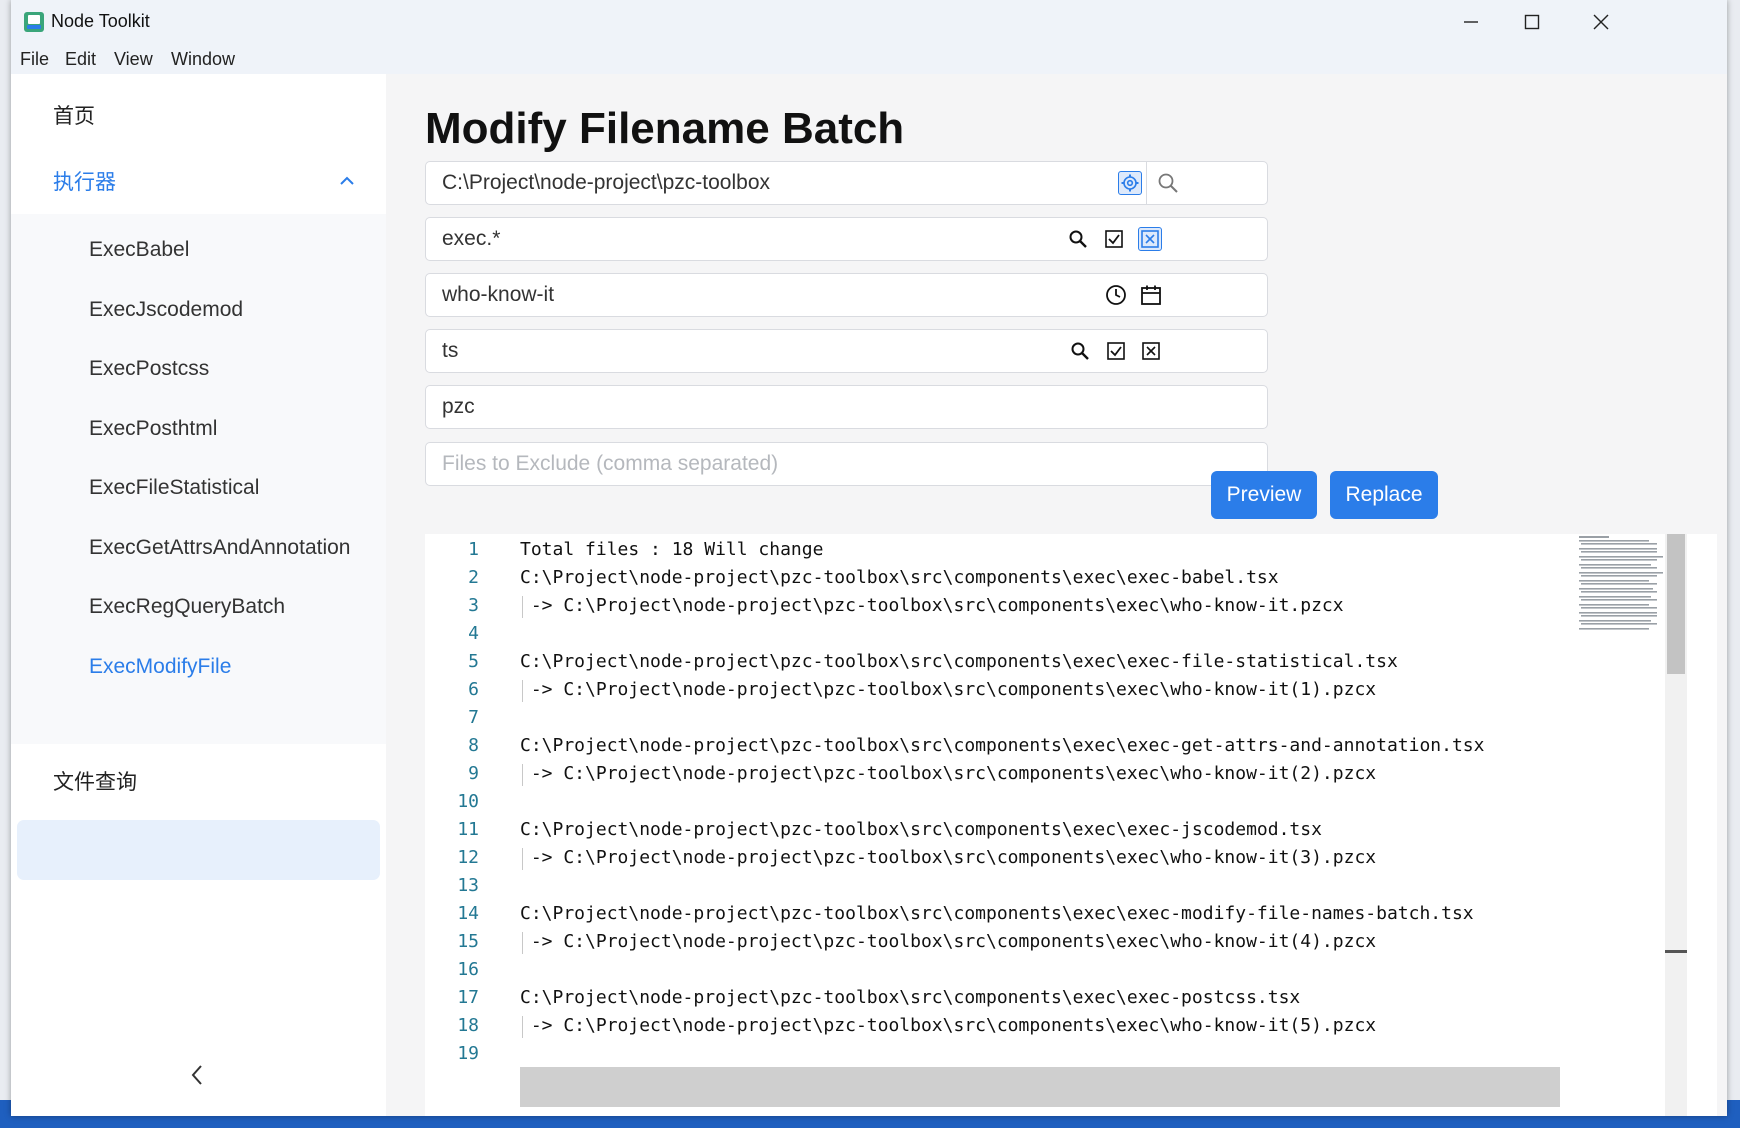 The width and height of the screenshot is (1740, 1128). I want to click on menu-edit: Edit, so click(80, 59).